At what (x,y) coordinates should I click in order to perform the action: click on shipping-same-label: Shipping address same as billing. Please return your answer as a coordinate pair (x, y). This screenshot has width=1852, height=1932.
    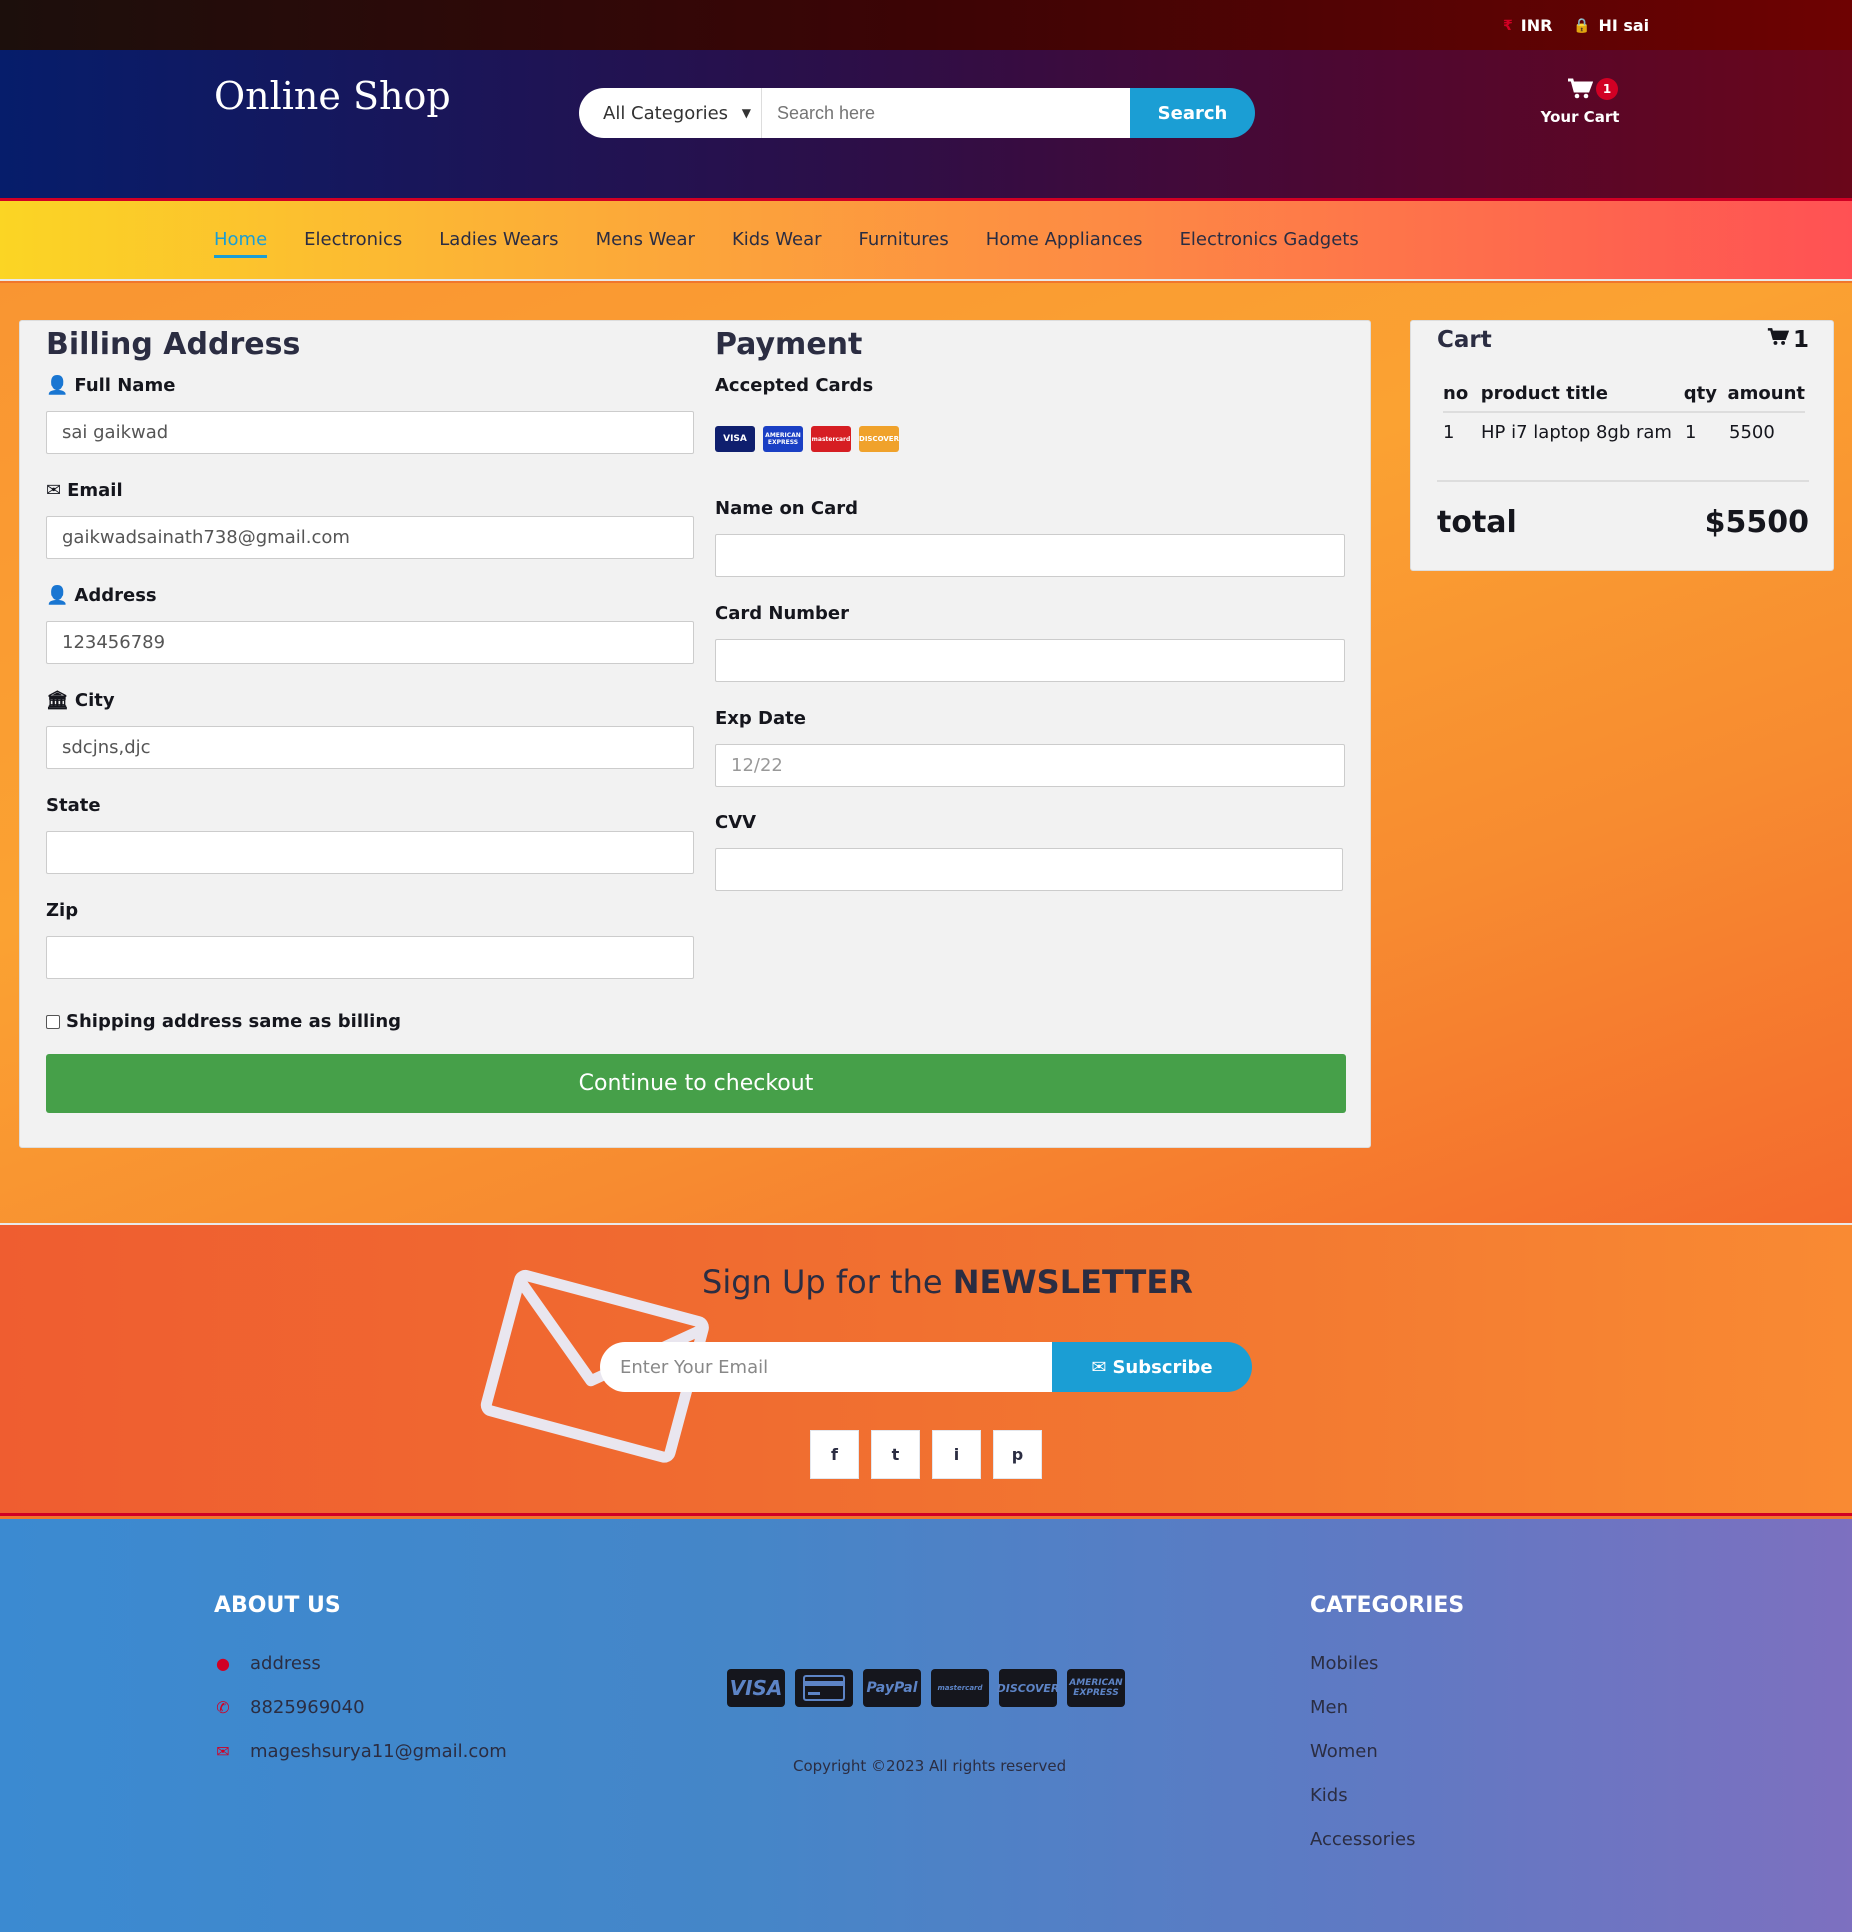
    Looking at the image, I should click on (234, 1021).